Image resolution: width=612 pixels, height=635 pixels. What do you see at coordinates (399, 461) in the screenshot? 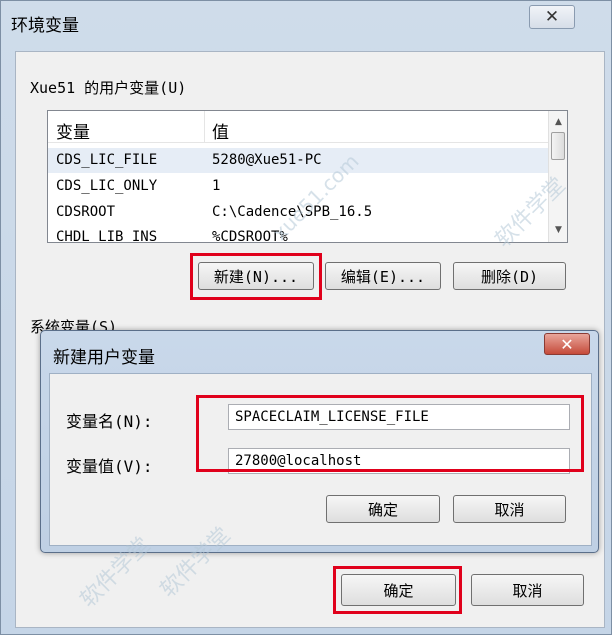
I see `variable-value-input: 27800@localhost` at bounding box center [399, 461].